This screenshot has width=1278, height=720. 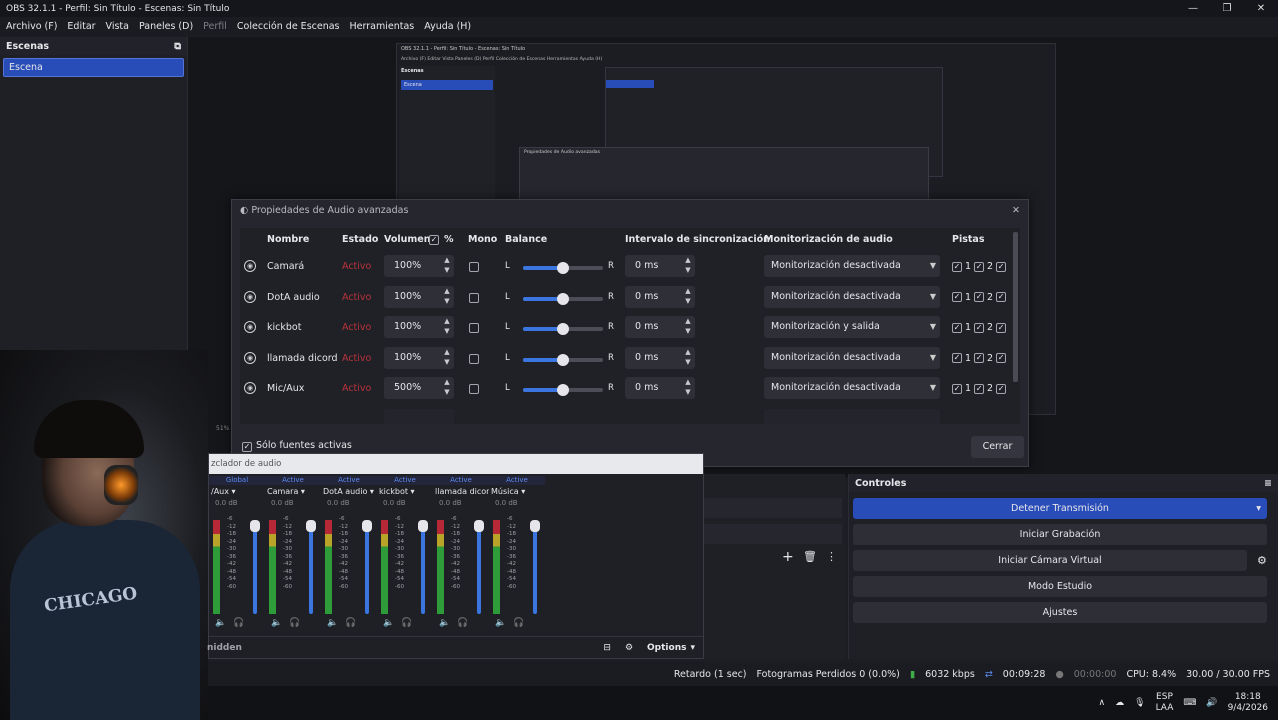 I want to click on dialog-close-icon: ✕, so click(x=1016, y=210).